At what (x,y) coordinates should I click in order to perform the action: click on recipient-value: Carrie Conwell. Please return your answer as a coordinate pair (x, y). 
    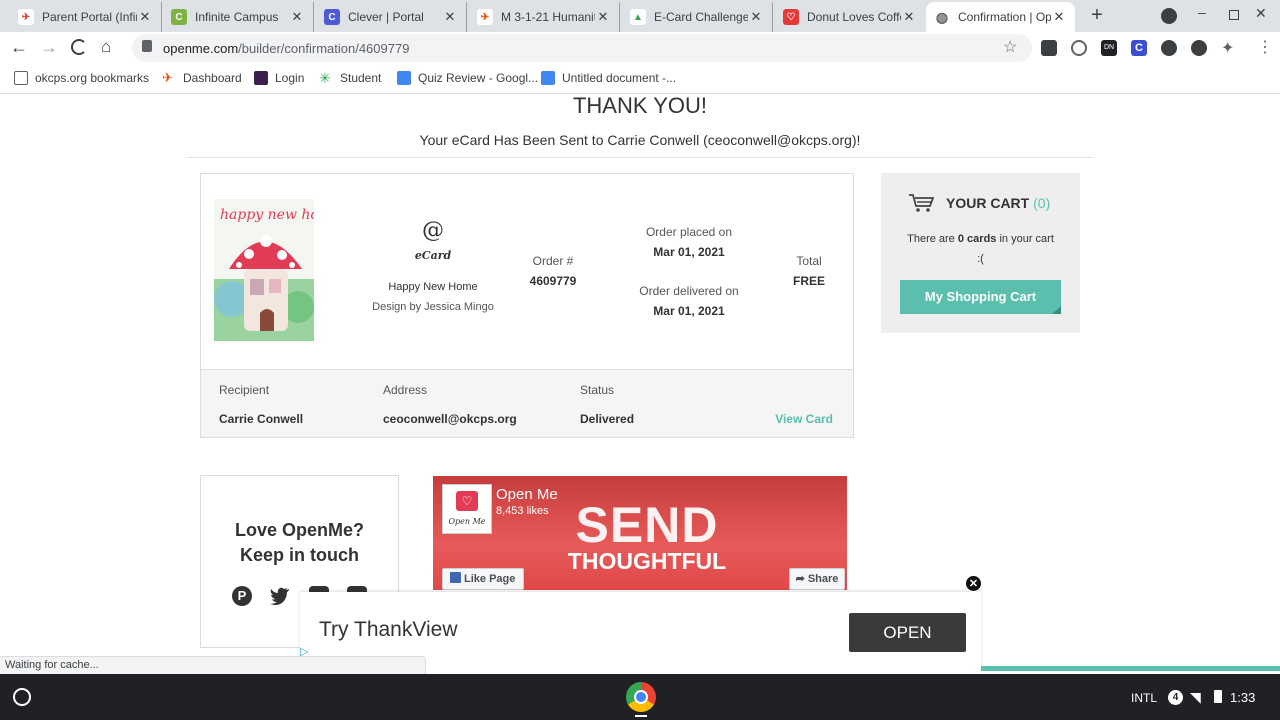
    Looking at the image, I should click on (261, 419).